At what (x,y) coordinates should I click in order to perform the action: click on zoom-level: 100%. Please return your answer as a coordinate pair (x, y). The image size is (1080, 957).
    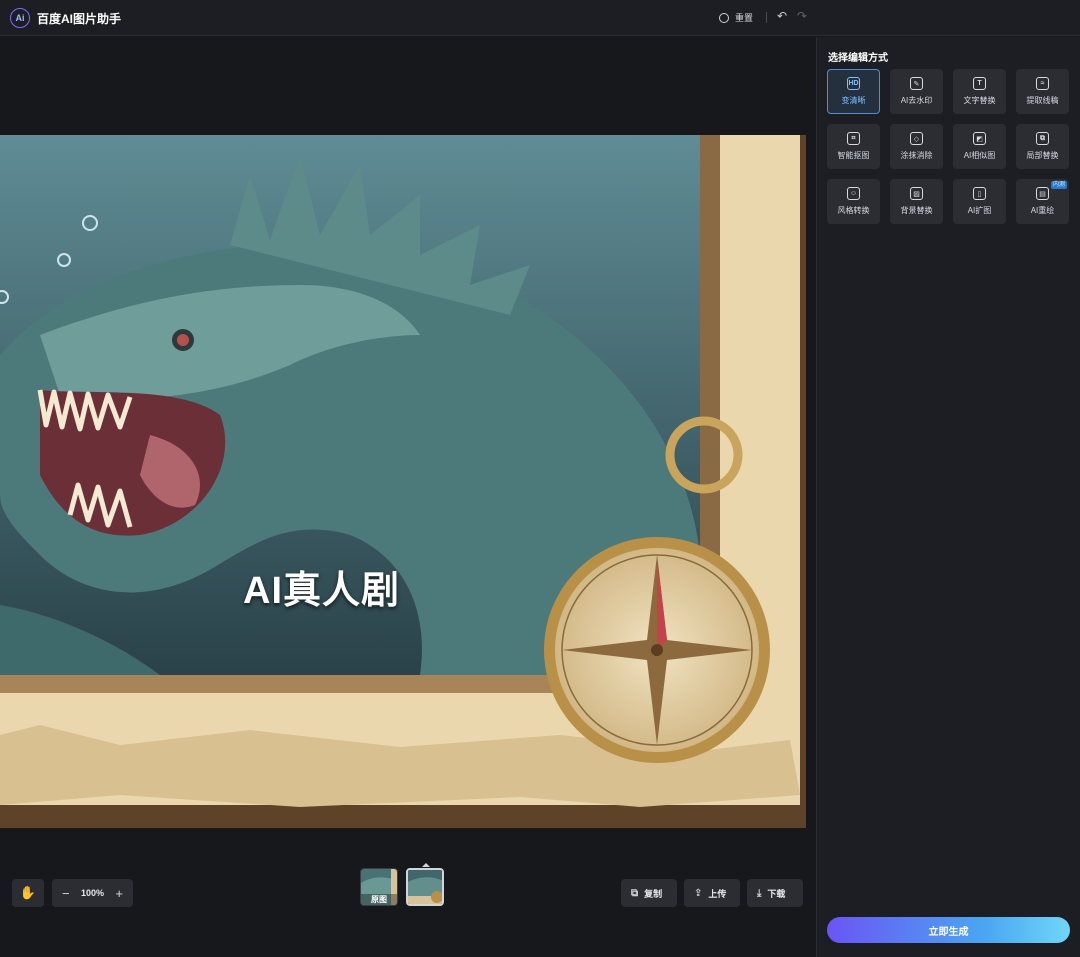
    Looking at the image, I should click on (92, 893).